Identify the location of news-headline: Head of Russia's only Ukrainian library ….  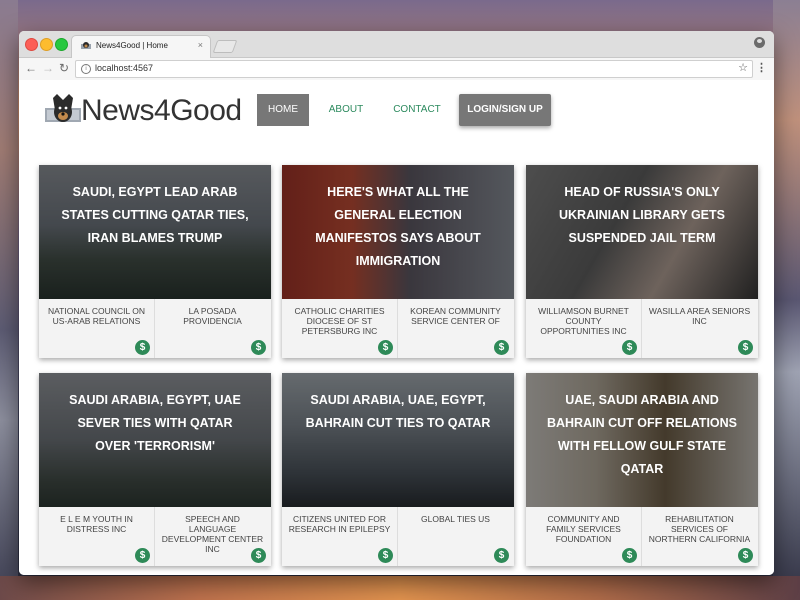
(642, 215).